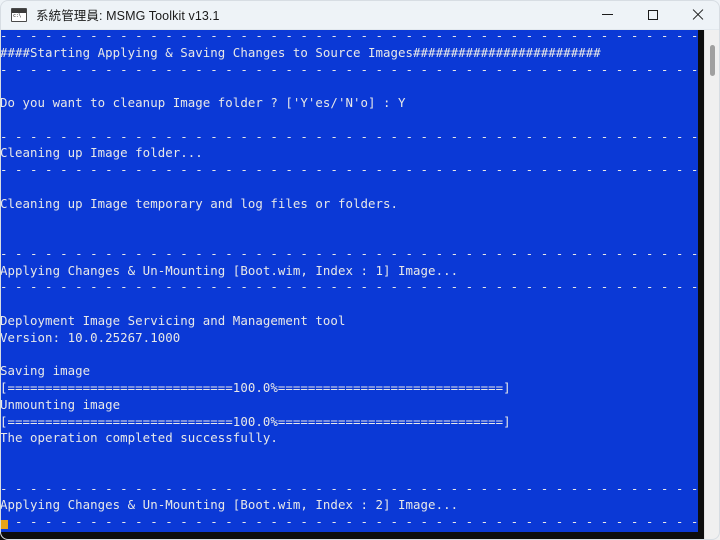 This screenshot has height=540, width=720. I want to click on maximize-button, so click(652, 15).